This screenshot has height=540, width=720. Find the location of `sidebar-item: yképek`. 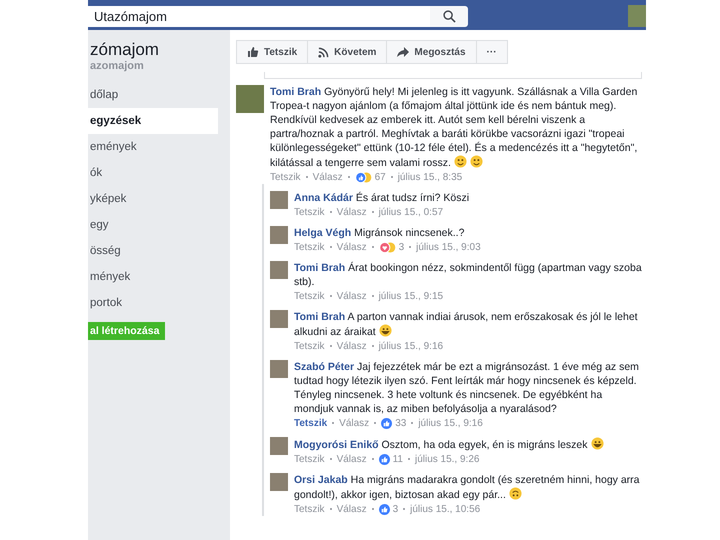

sidebar-item: yképek is located at coordinates (153, 199).